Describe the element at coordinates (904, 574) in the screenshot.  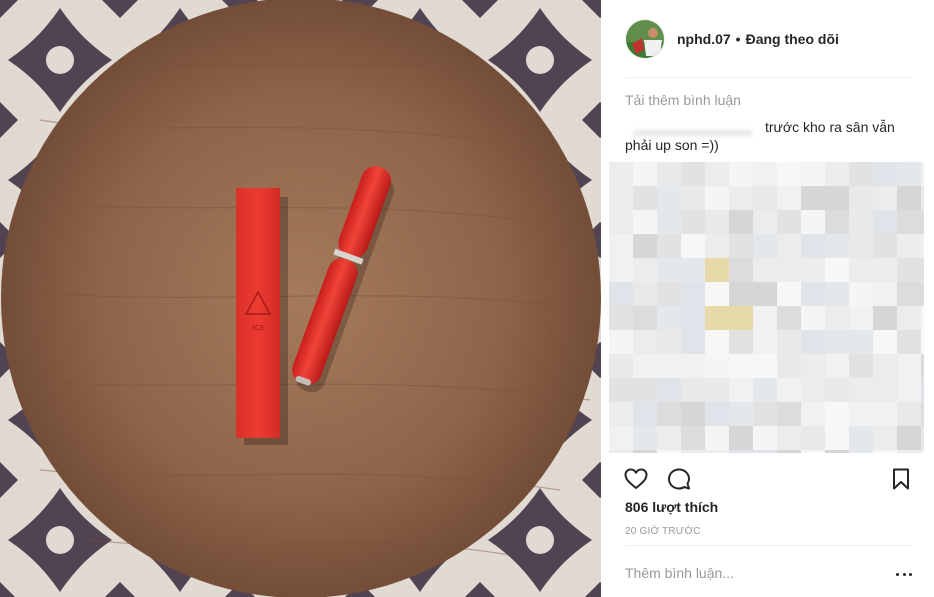
I see `more-dots-icon` at that location.